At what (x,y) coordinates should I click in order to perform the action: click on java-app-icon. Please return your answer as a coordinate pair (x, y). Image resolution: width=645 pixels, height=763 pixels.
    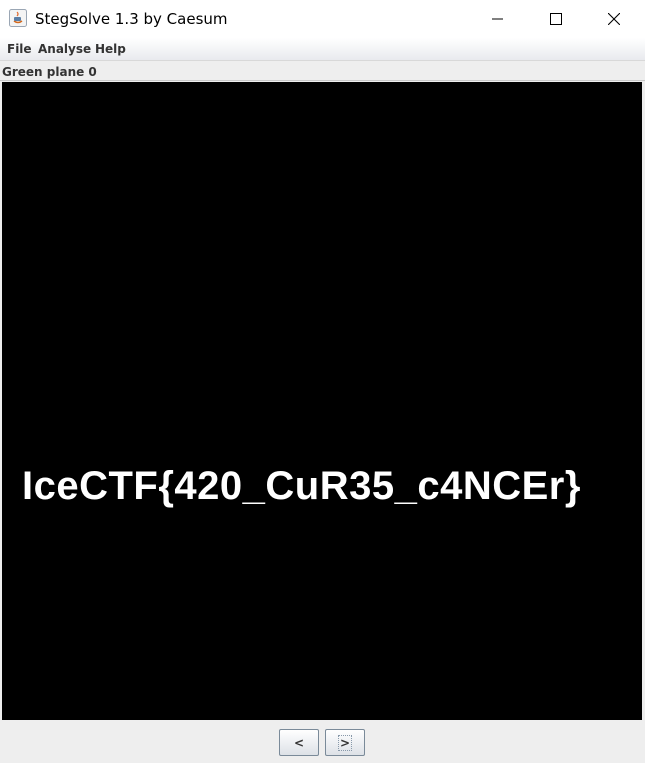
    Looking at the image, I should click on (18, 18).